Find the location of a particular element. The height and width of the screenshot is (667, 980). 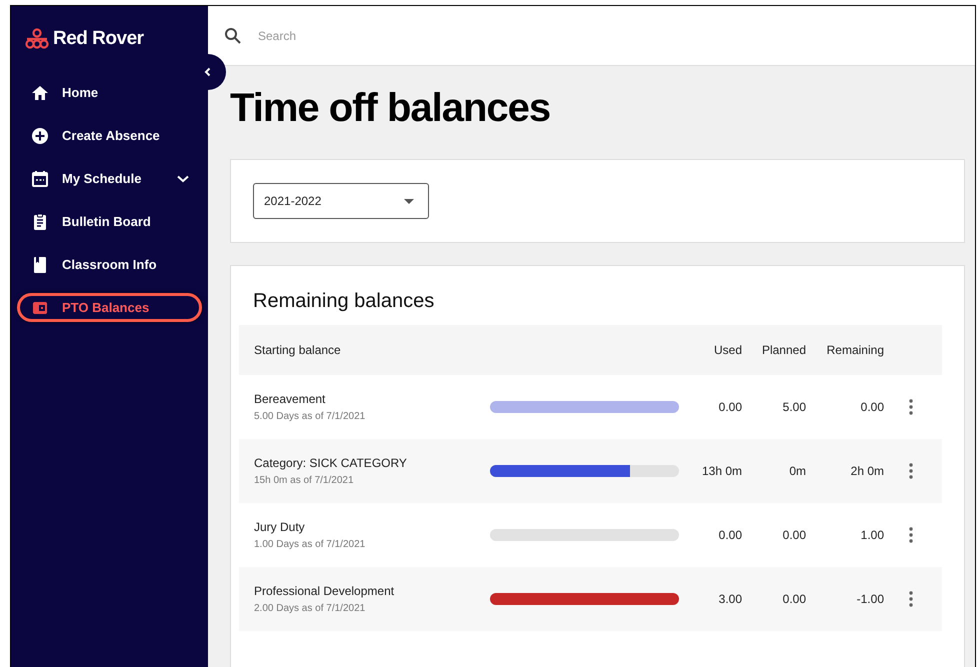

balance-name: Bereavement is located at coordinates (290, 399).